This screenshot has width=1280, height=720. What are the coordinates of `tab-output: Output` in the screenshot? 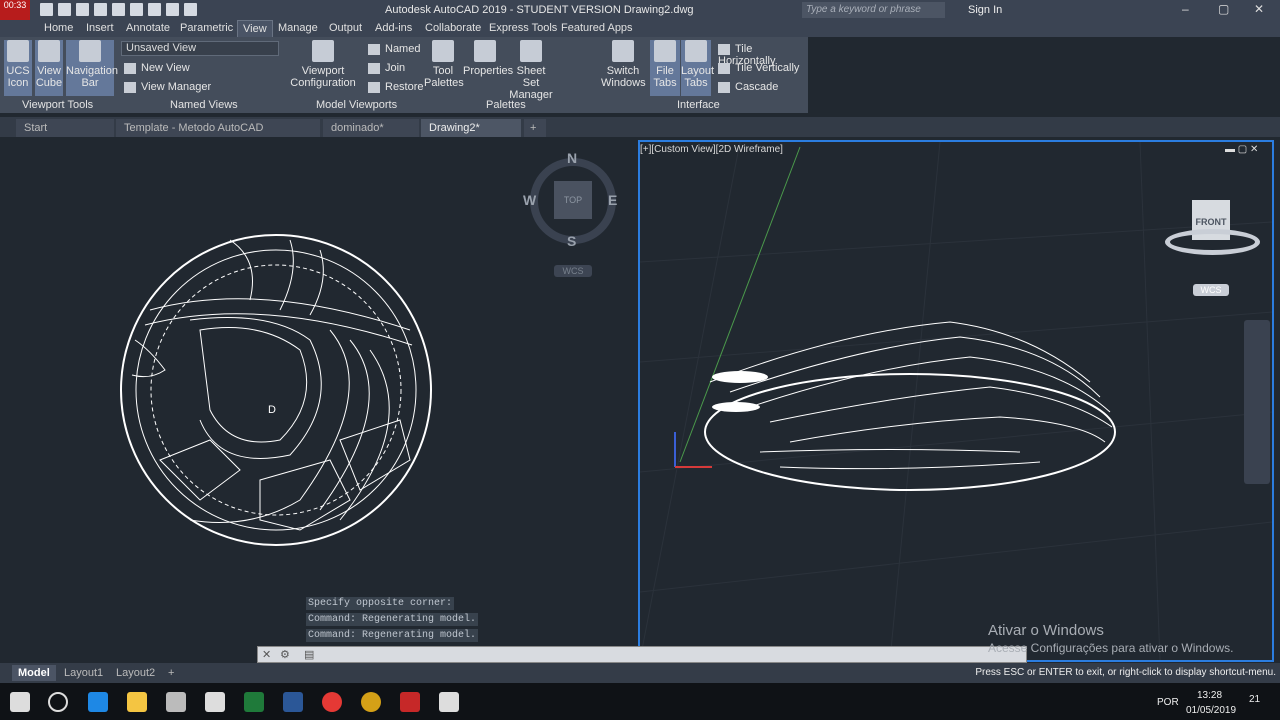 It's located at (345, 28).